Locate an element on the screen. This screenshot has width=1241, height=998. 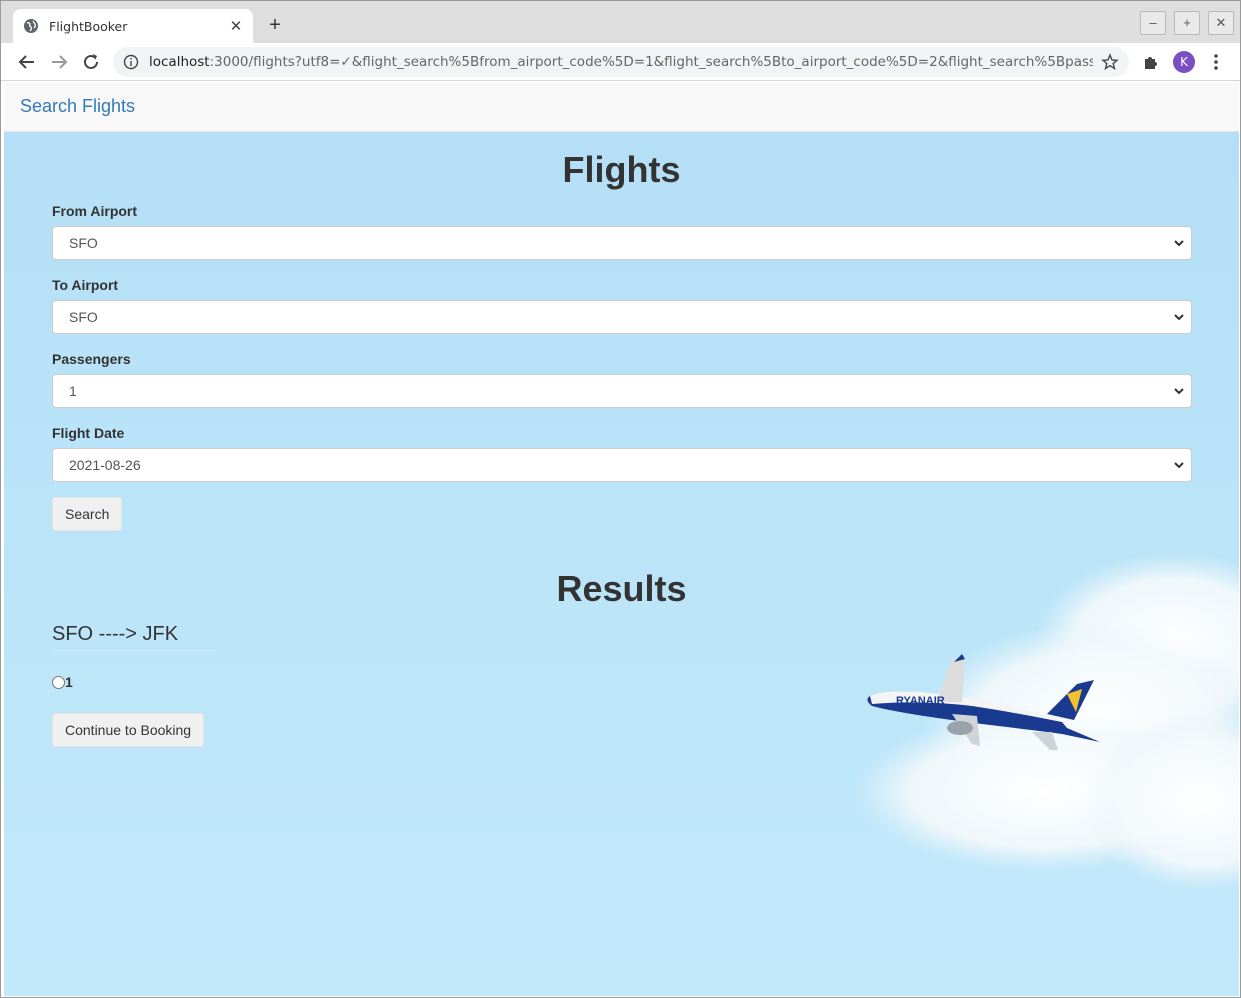
passengers-label: Passengers is located at coordinates (91, 359).